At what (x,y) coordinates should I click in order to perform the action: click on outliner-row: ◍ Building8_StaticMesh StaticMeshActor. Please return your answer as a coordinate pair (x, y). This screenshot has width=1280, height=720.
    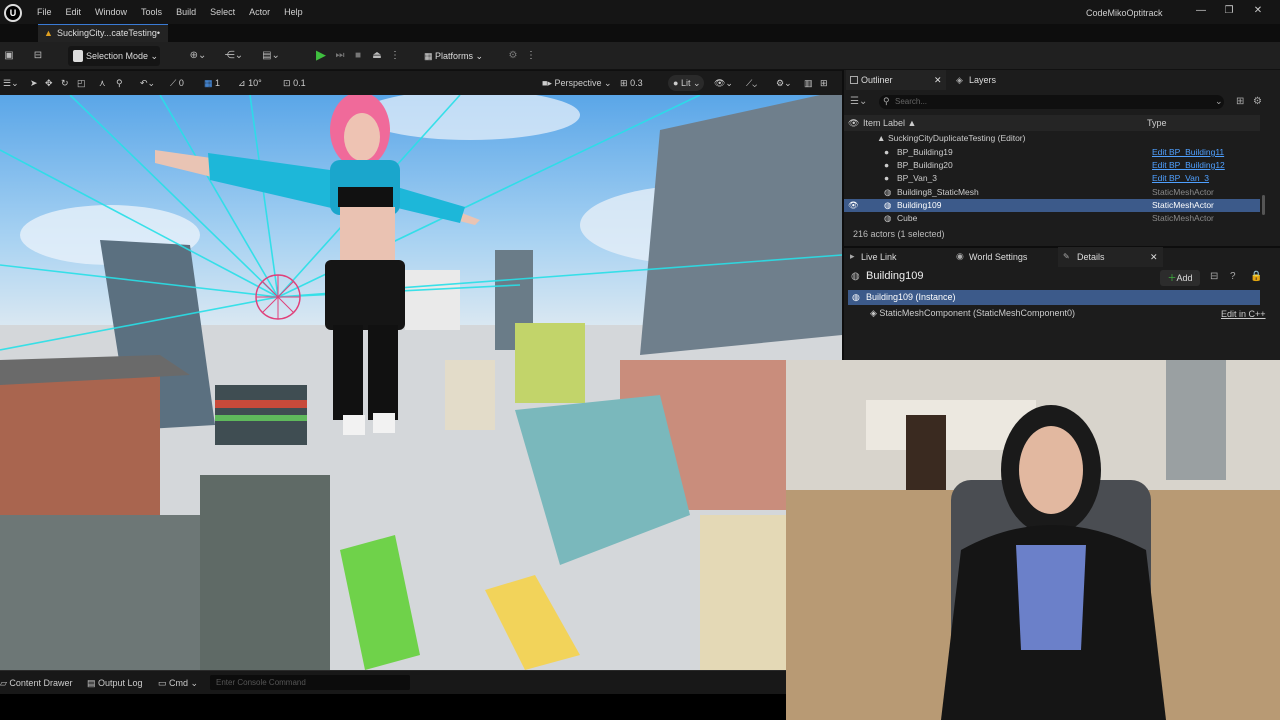
    Looking at the image, I should click on (1052, 192).